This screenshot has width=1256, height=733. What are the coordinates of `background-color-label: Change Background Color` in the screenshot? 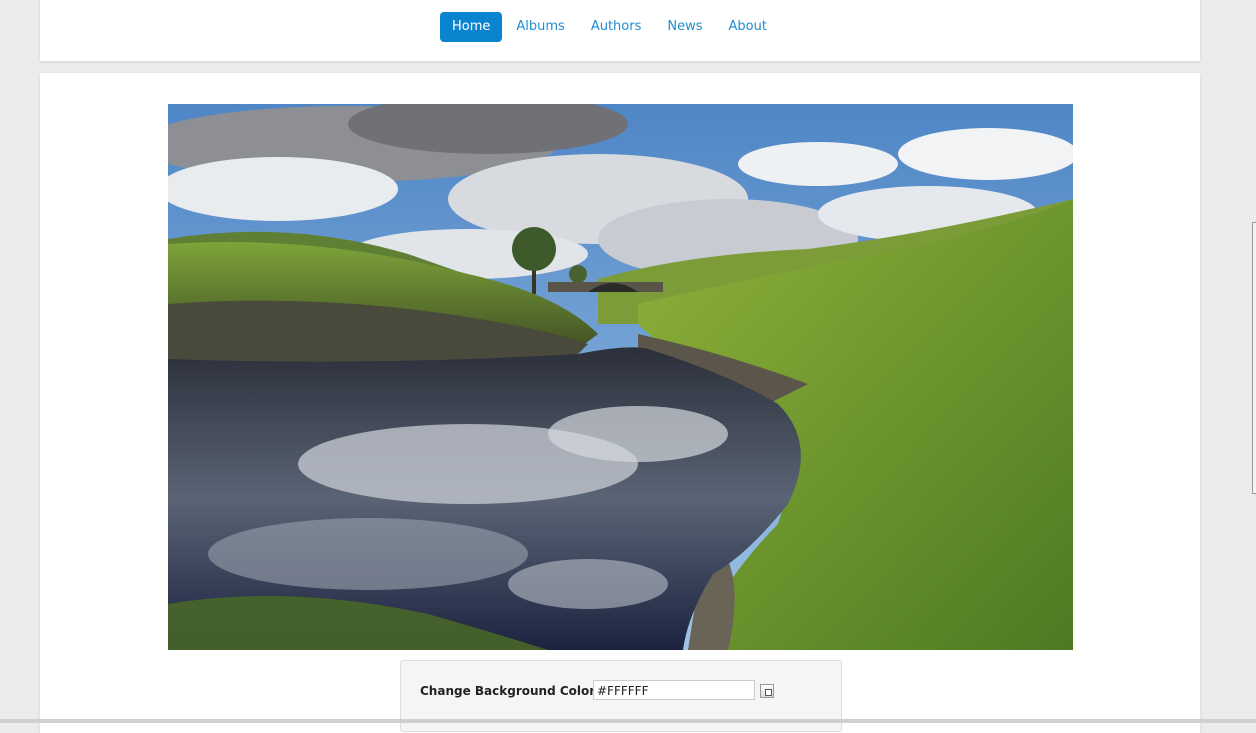 It's located at (508, 691).